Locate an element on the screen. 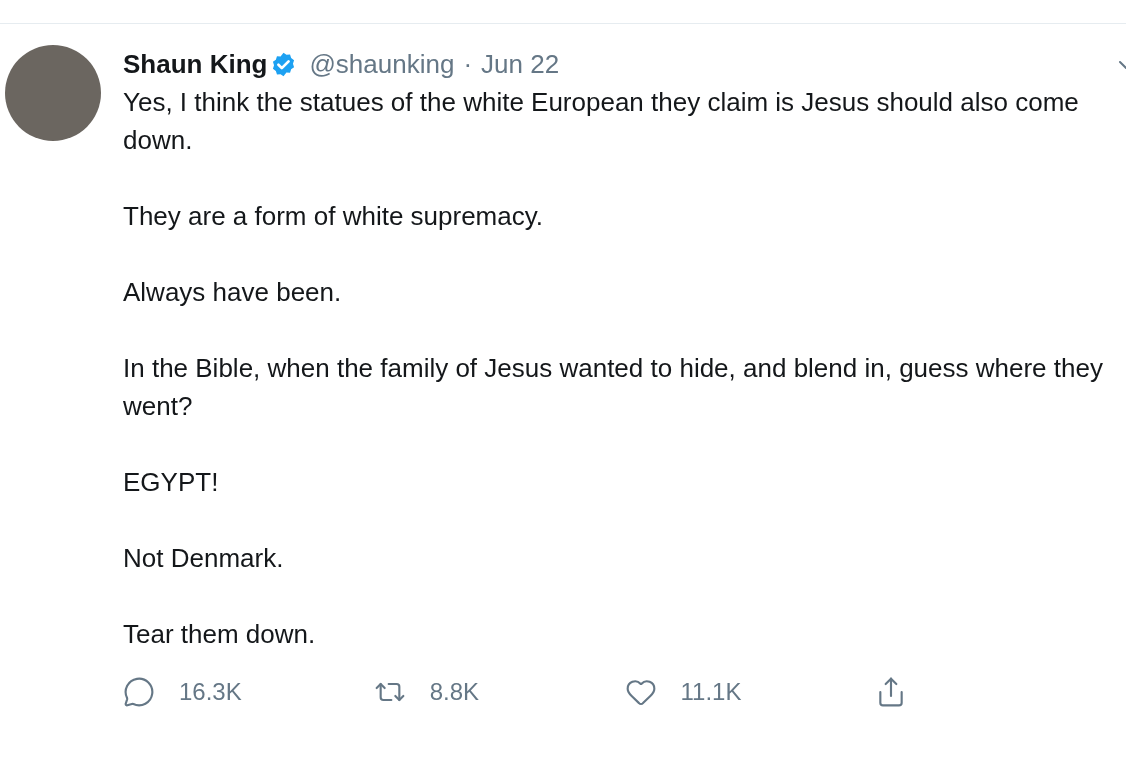  tweet-paragraph: Always have been. is located at coordinates (233, 292).